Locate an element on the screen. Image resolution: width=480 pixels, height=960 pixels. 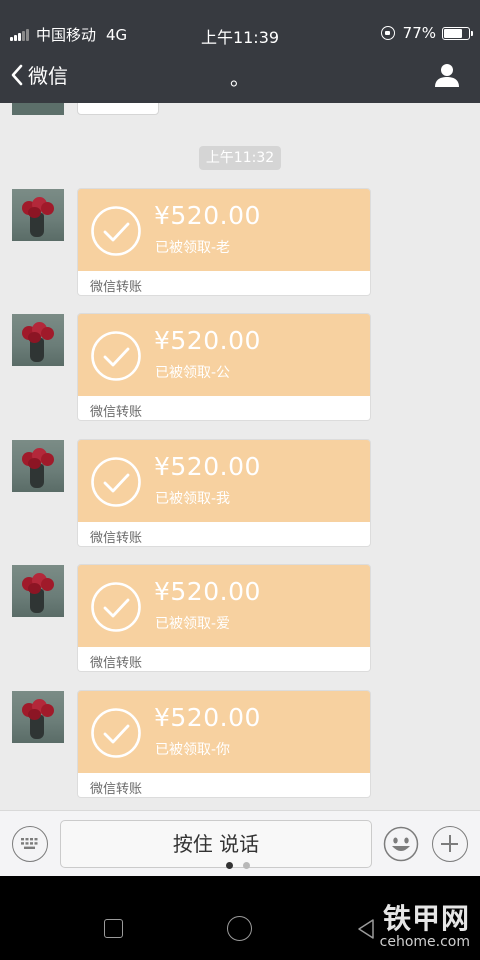
transfer-status: 已被领取-我 is located at coordinates (193, 499).